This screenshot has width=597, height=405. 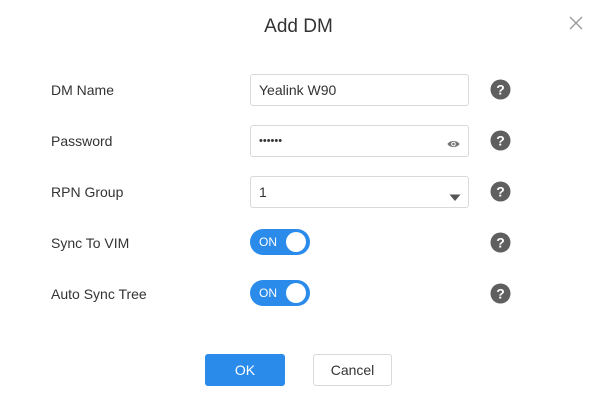 What do you see at coordinates (82, 141) in the screenshot?
I see `password-label: Password` at bounding box center [82, 141].